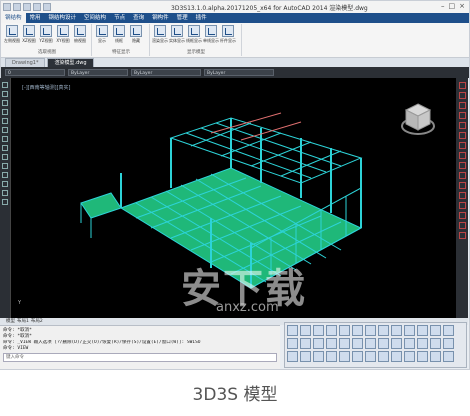 This screenshot has width=470, height=416. I want to click on layout-tab: 布局2, so click(37, 321).